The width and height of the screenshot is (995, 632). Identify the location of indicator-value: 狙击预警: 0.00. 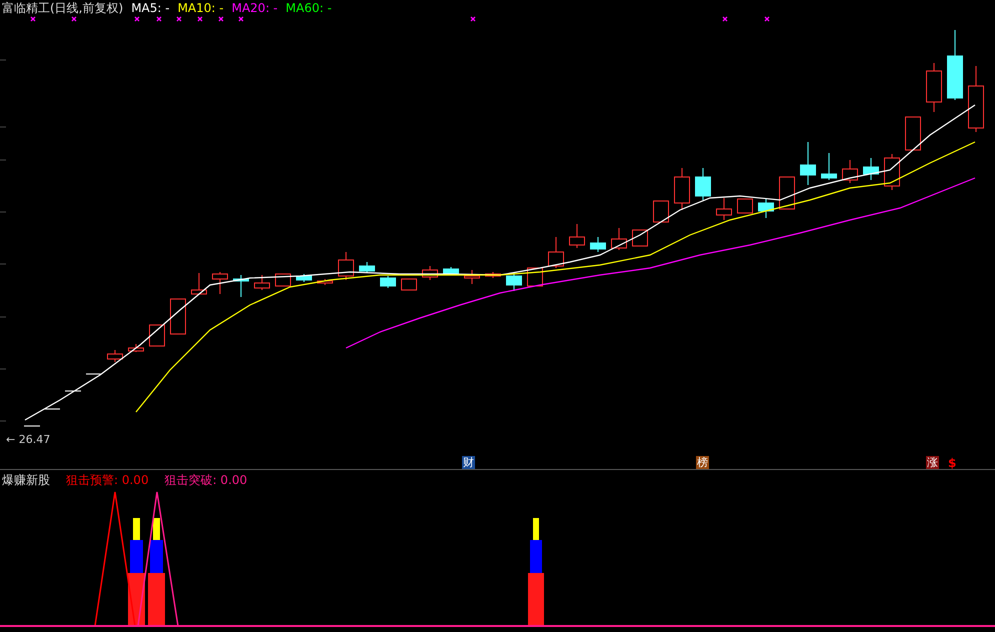
(107, 480).